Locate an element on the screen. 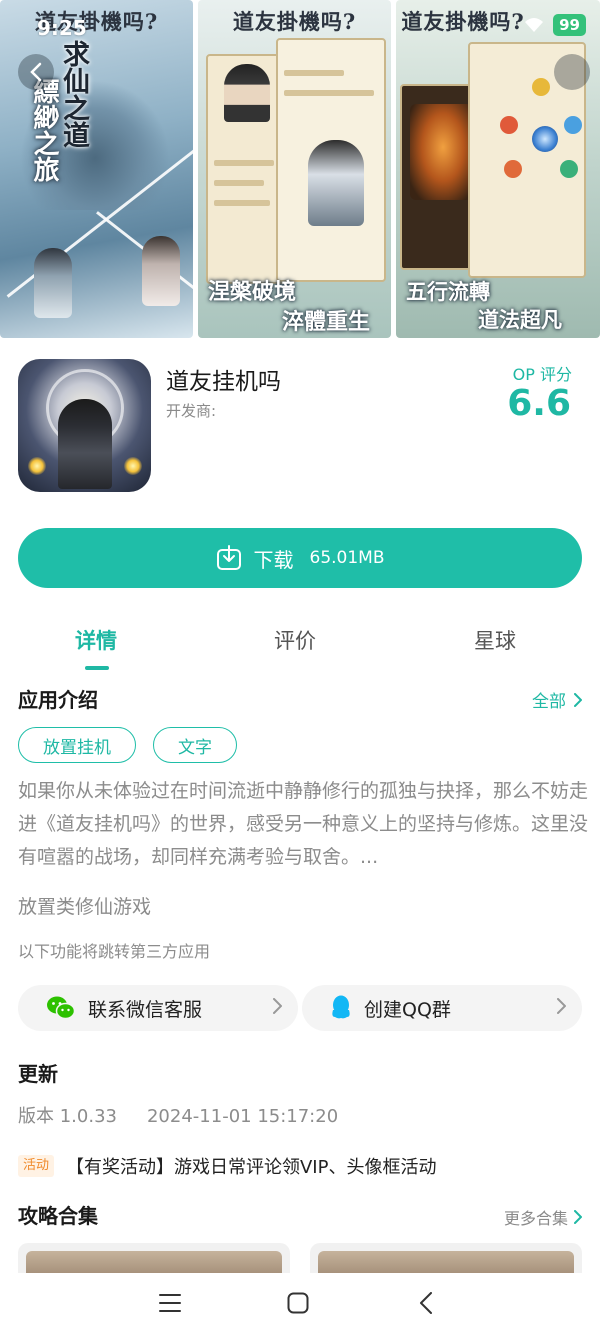 Image resolution: width=600 pixels, height=1333 pixels. update-date: 2024-11-01 15:17:20 is located at coordinates (242, 1116).